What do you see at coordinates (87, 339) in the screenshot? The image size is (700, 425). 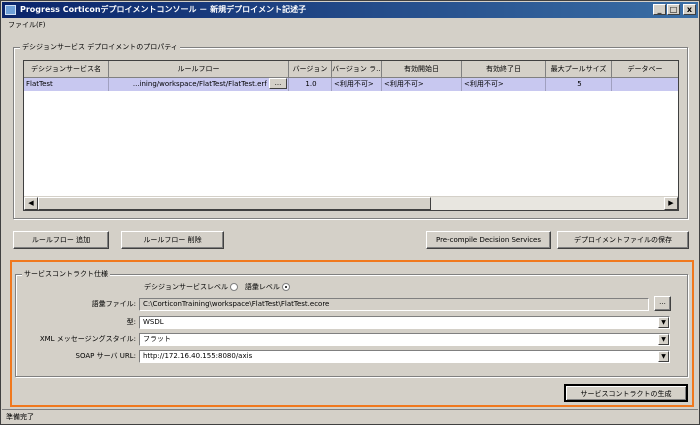 I see `xml-style-label: XML メッセージングスタイル:` at bounding box center [87, 339].